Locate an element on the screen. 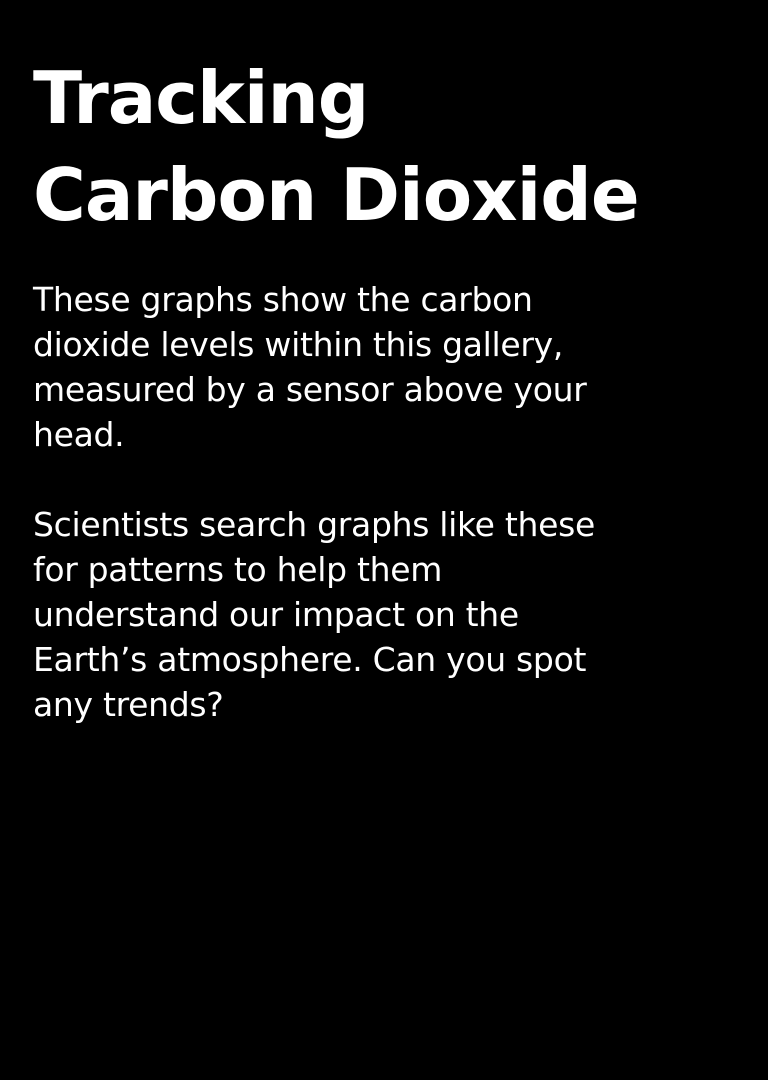 This screenshot has width=768, height=1080. question-line: for patterns to help them is located at coordinates (238, 569).